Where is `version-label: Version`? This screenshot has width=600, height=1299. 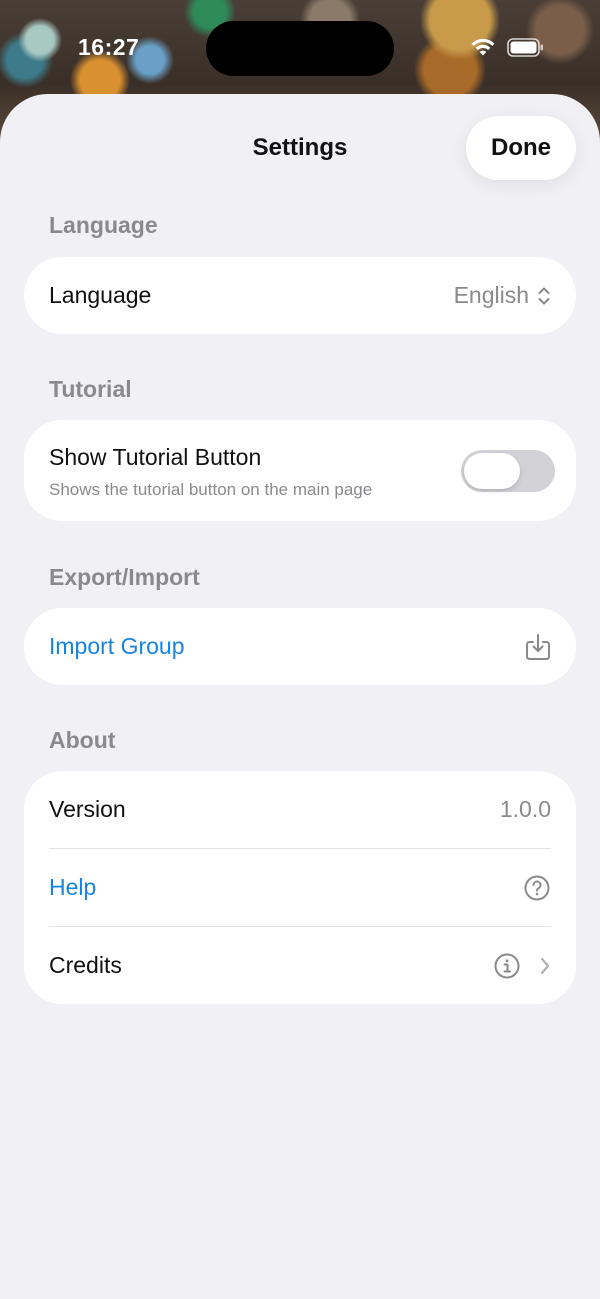 version-label: Version is located at coordinates (87, 809).